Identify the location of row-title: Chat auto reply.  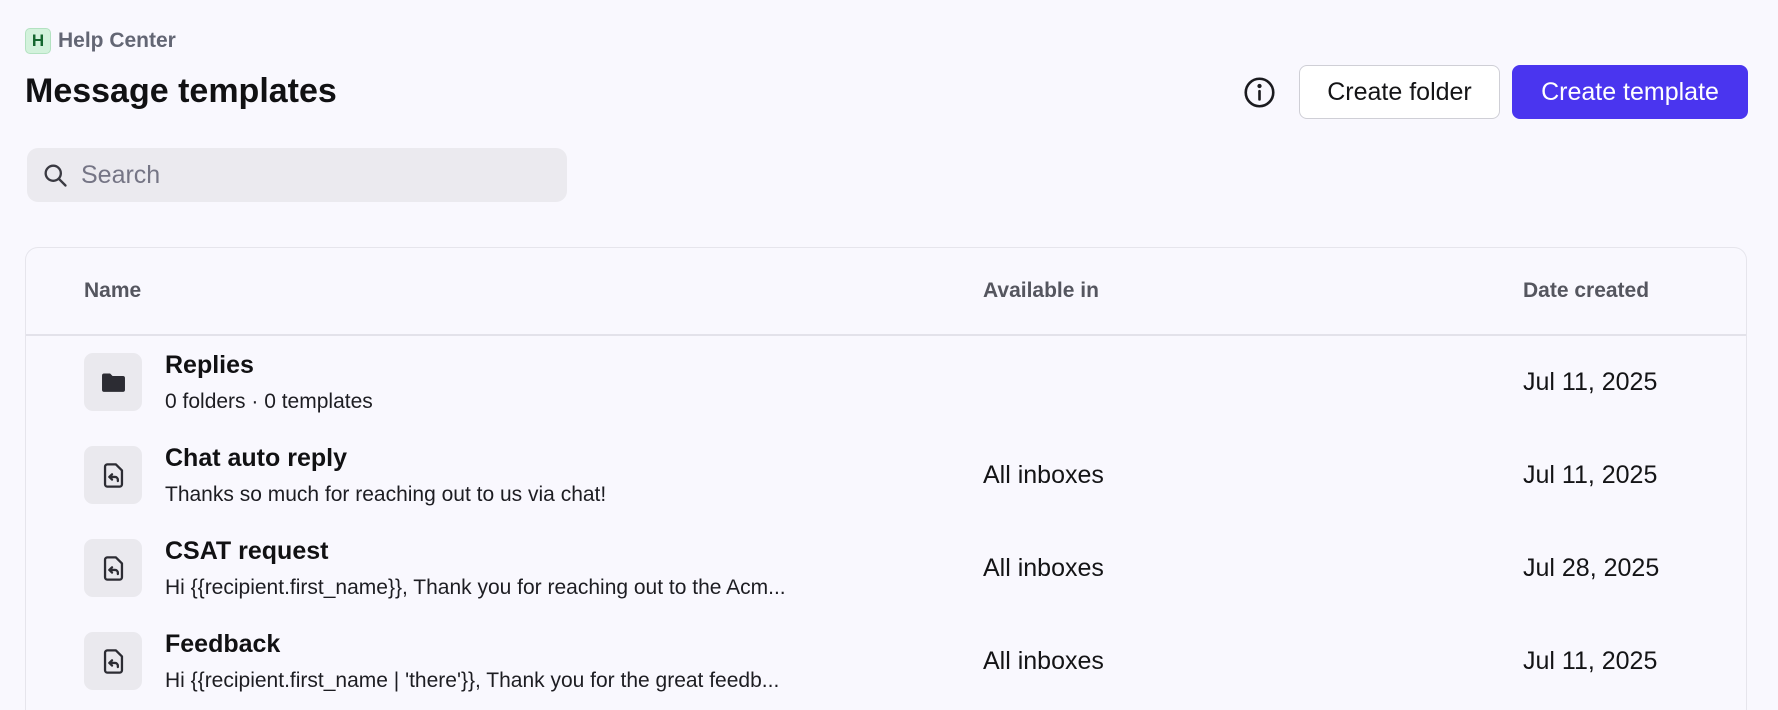
(256, 458).